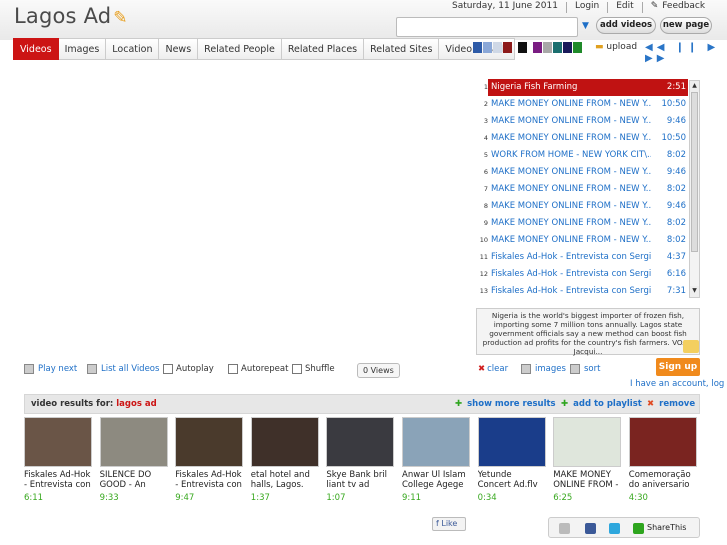 The width and height of the screenshot is (727, 545). I want to click on playlist-item: 5 WORK FROM HOME - NEW YORK CIT\... 8:02, so click(582, 155).